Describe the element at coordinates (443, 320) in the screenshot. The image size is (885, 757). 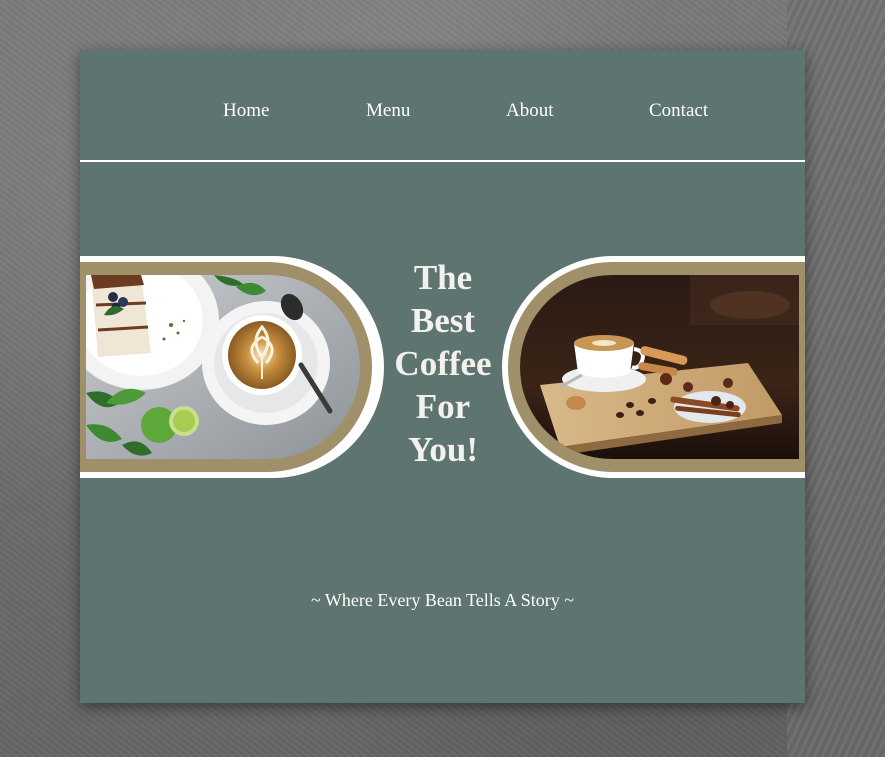
I see `hero-headline-line: Best` at that location.